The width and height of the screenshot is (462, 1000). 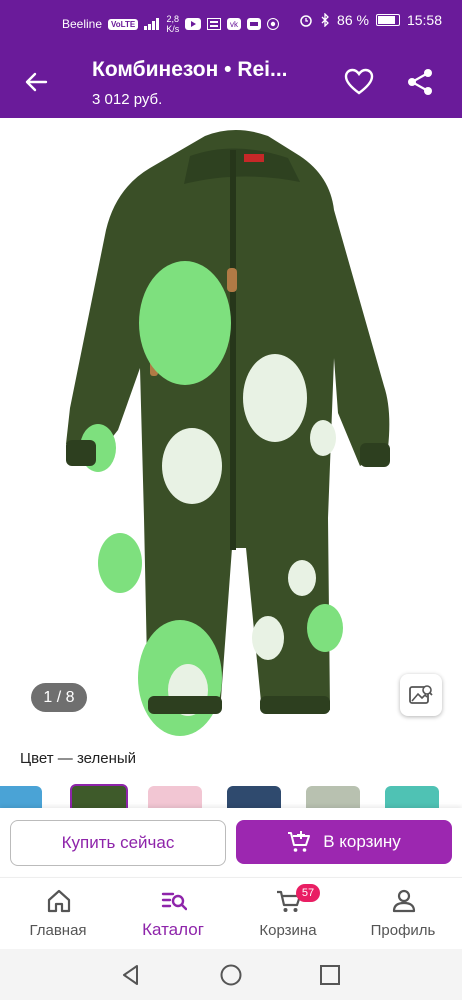 I want to click on product-price: 3 012 руб., so click(x=127, y=99).